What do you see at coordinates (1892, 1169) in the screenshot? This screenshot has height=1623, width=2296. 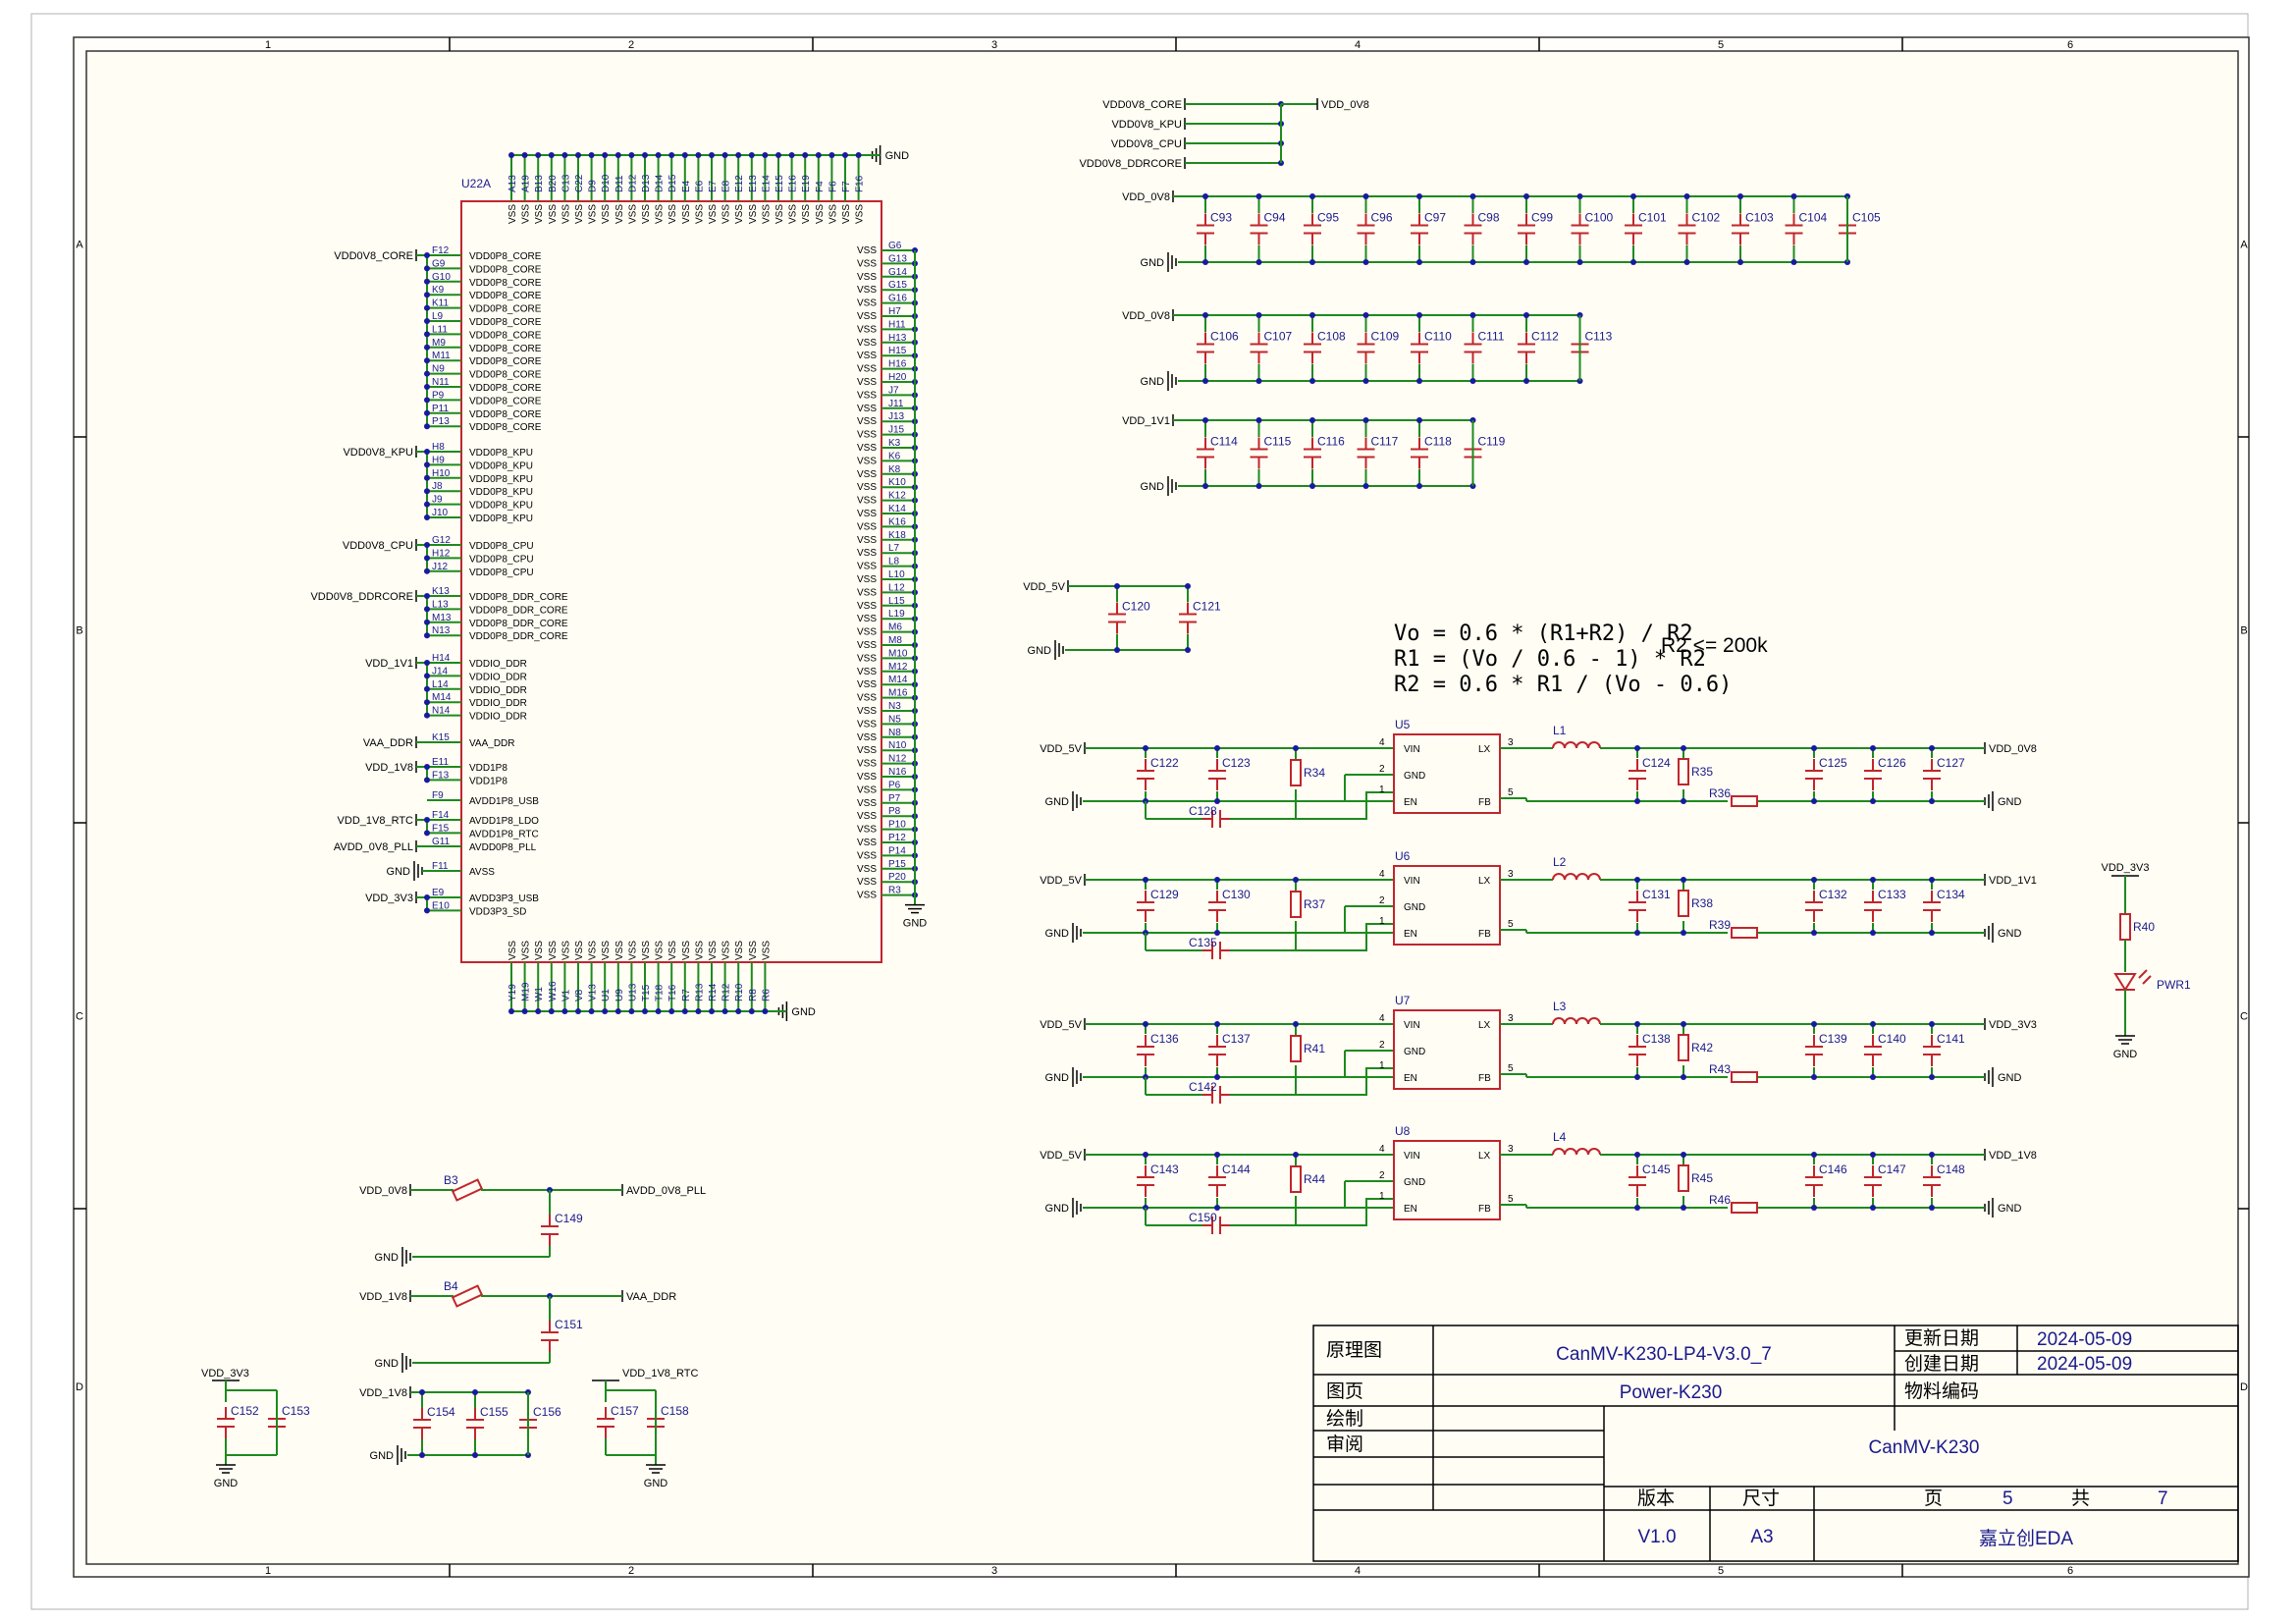 I see `capacitor-label-C147: C147` at bounding box center [1892, 1169].